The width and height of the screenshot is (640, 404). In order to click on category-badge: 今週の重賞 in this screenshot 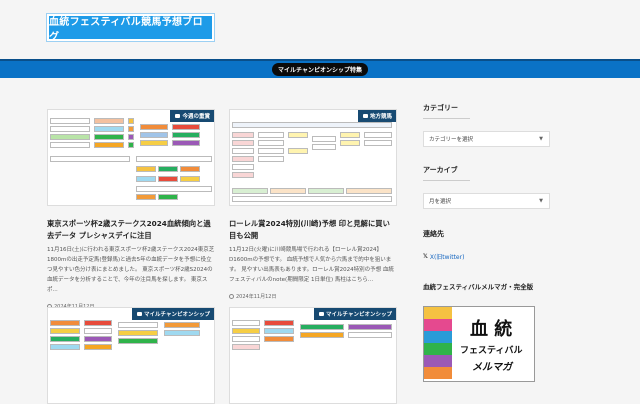, I will do `click(192, 116)`.